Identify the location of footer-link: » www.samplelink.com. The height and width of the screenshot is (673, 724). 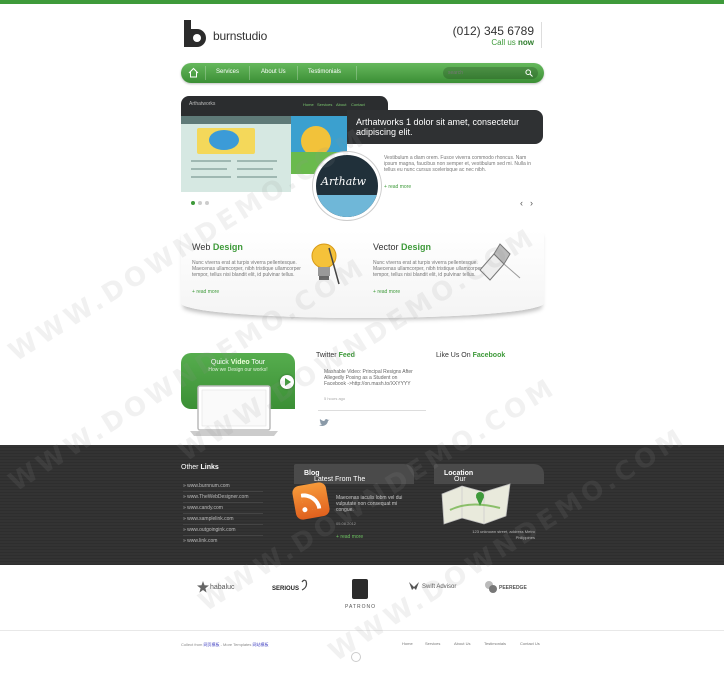
(208, 519).